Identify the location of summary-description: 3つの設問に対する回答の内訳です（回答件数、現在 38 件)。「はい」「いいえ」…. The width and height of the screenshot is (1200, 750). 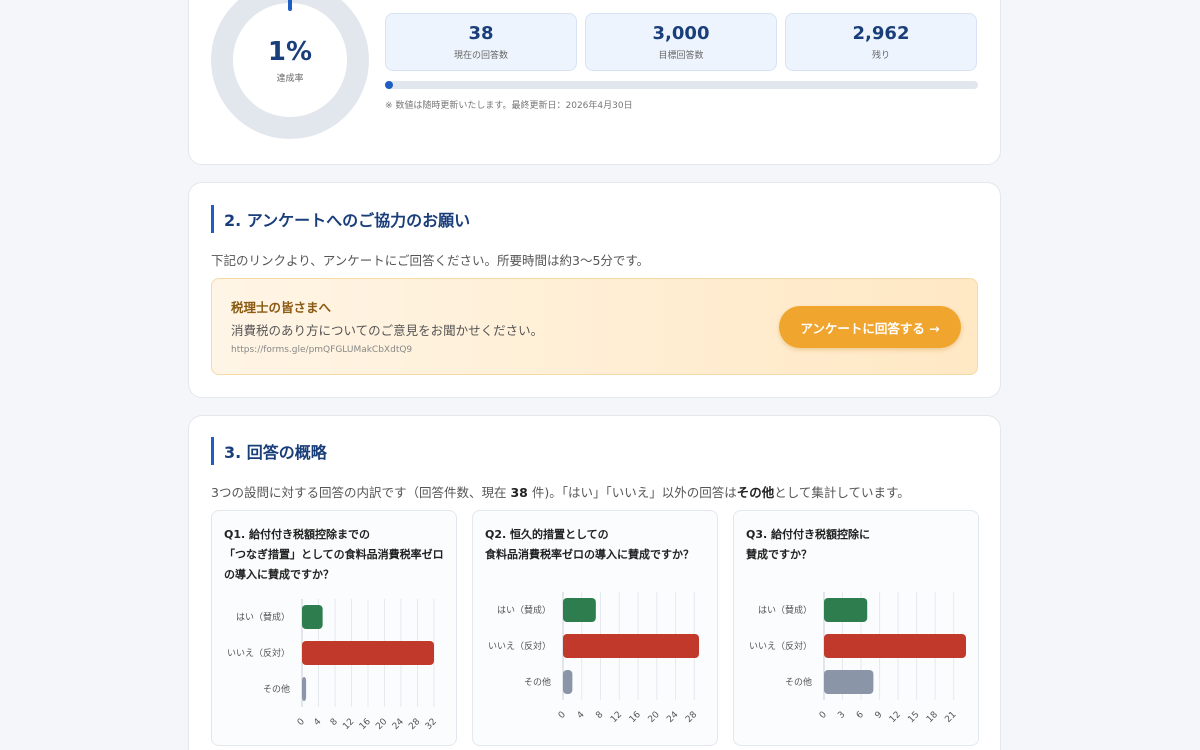
(560, 491).